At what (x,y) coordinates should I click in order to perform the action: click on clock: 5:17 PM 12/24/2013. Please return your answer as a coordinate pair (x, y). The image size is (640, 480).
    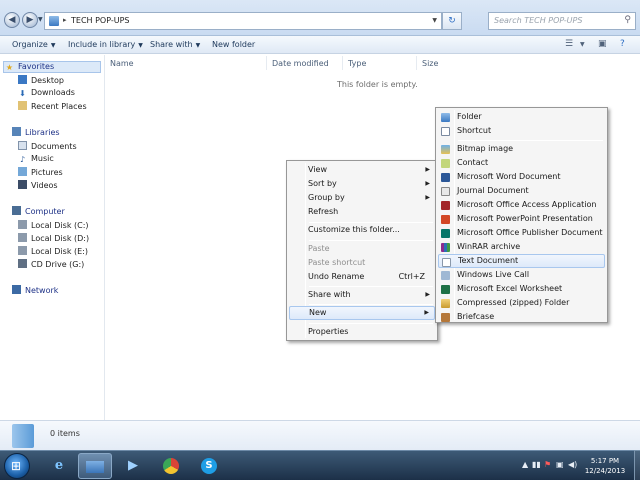
    Looking at the image, I should click on (605, 466).